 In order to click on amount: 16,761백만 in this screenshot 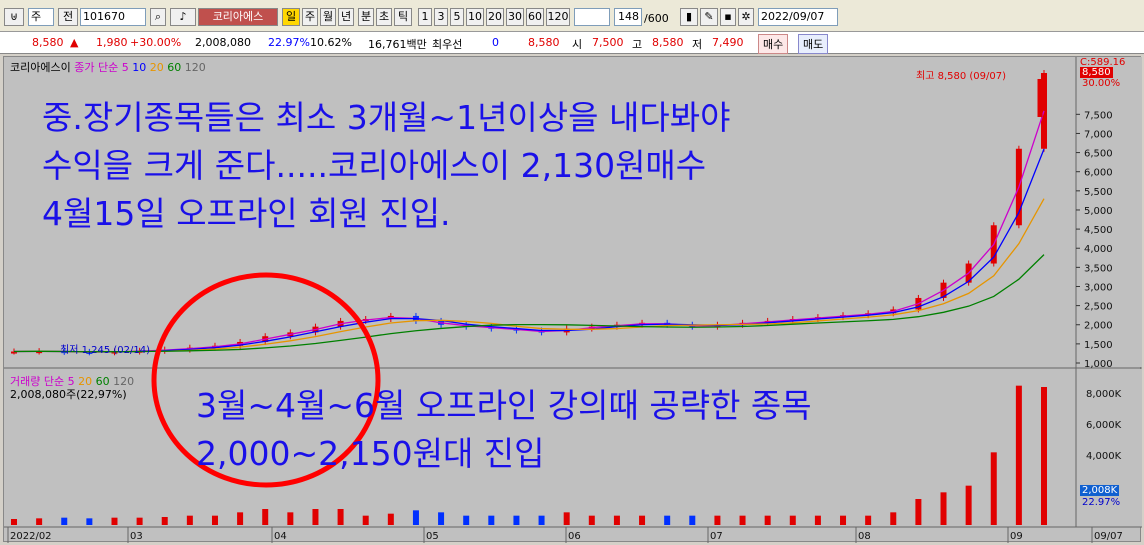, I will do `click(397, 44)`.